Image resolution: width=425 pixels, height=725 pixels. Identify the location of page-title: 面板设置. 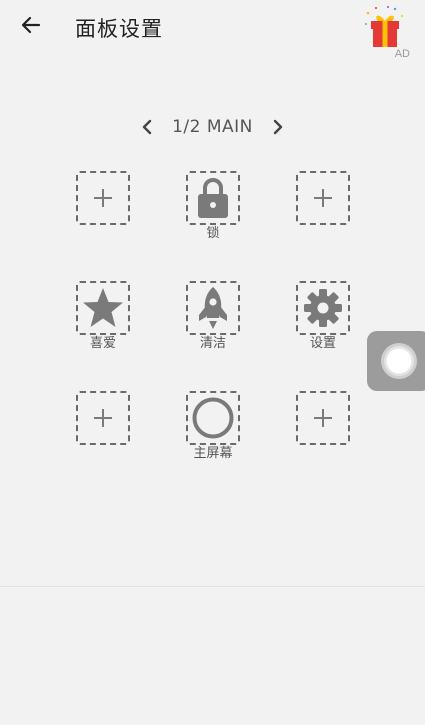
(119, 29).